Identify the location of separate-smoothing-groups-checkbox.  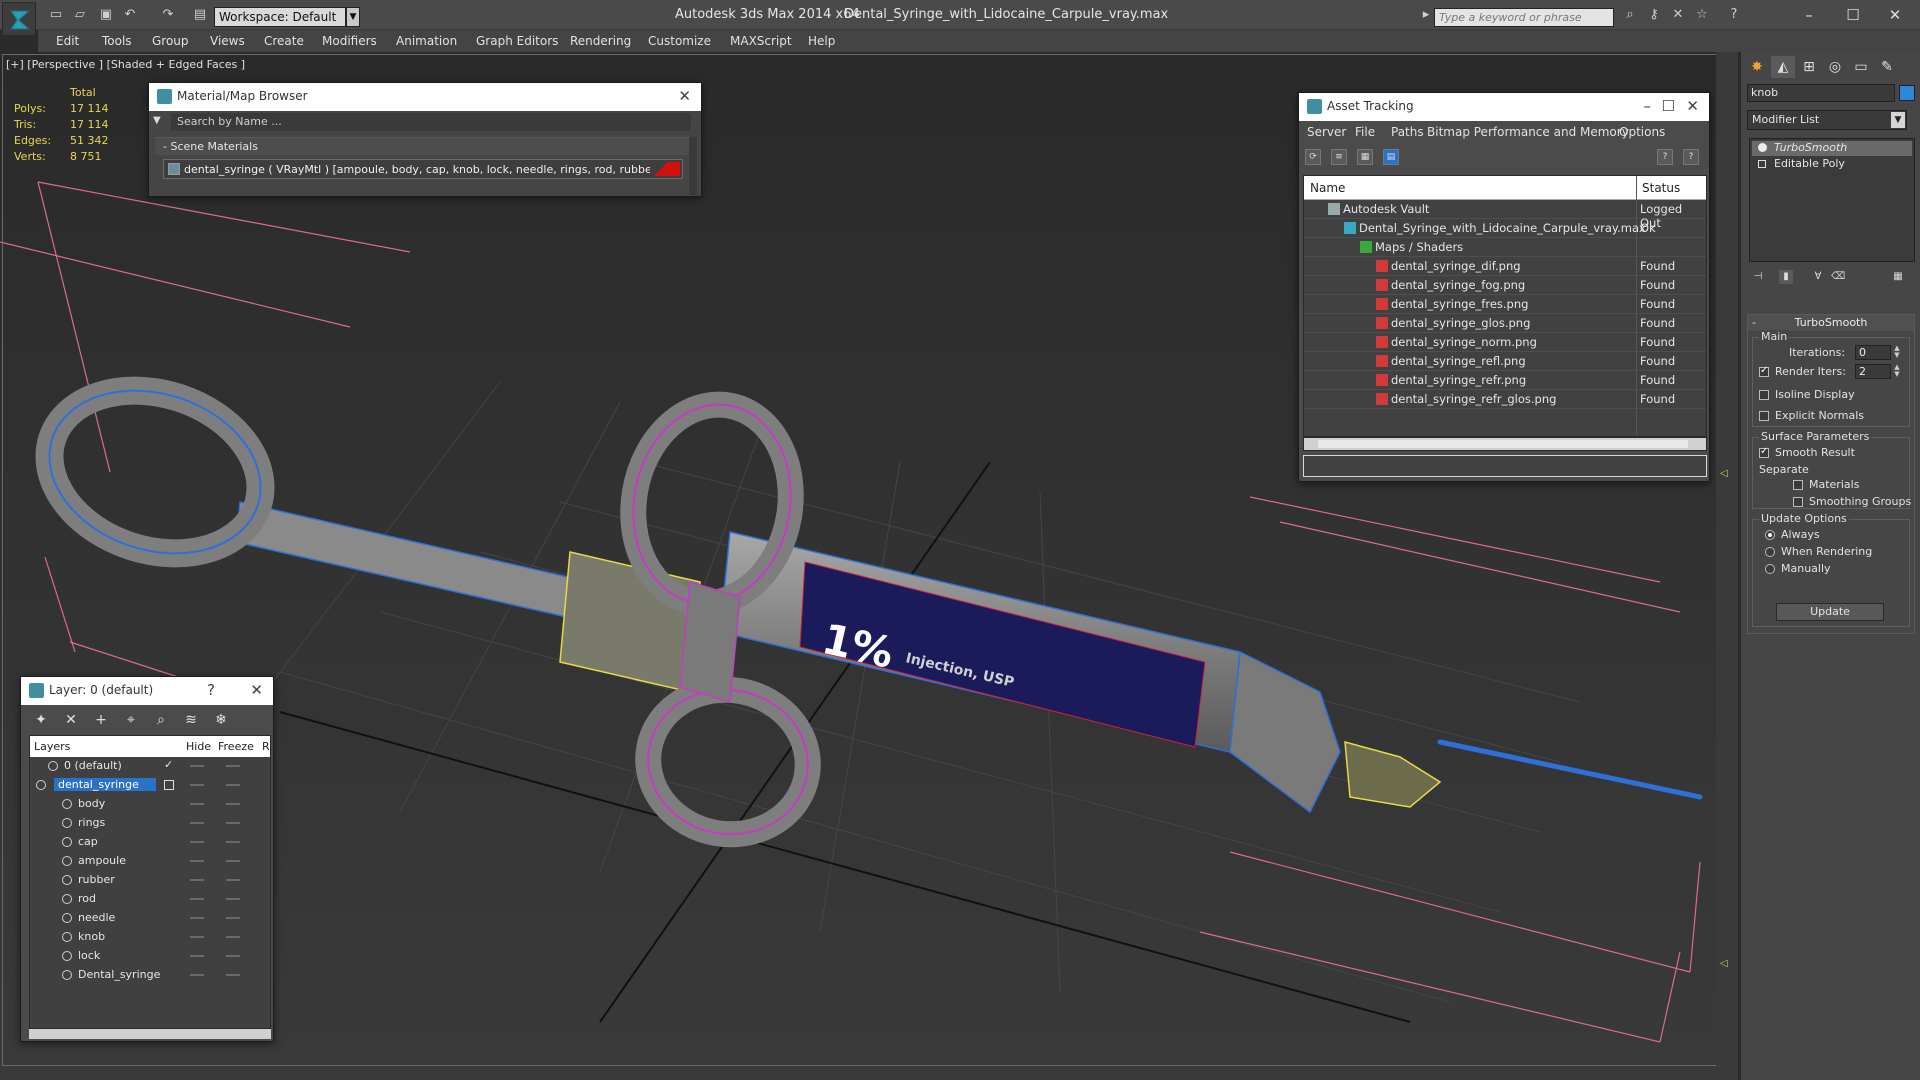
(1798, 502).